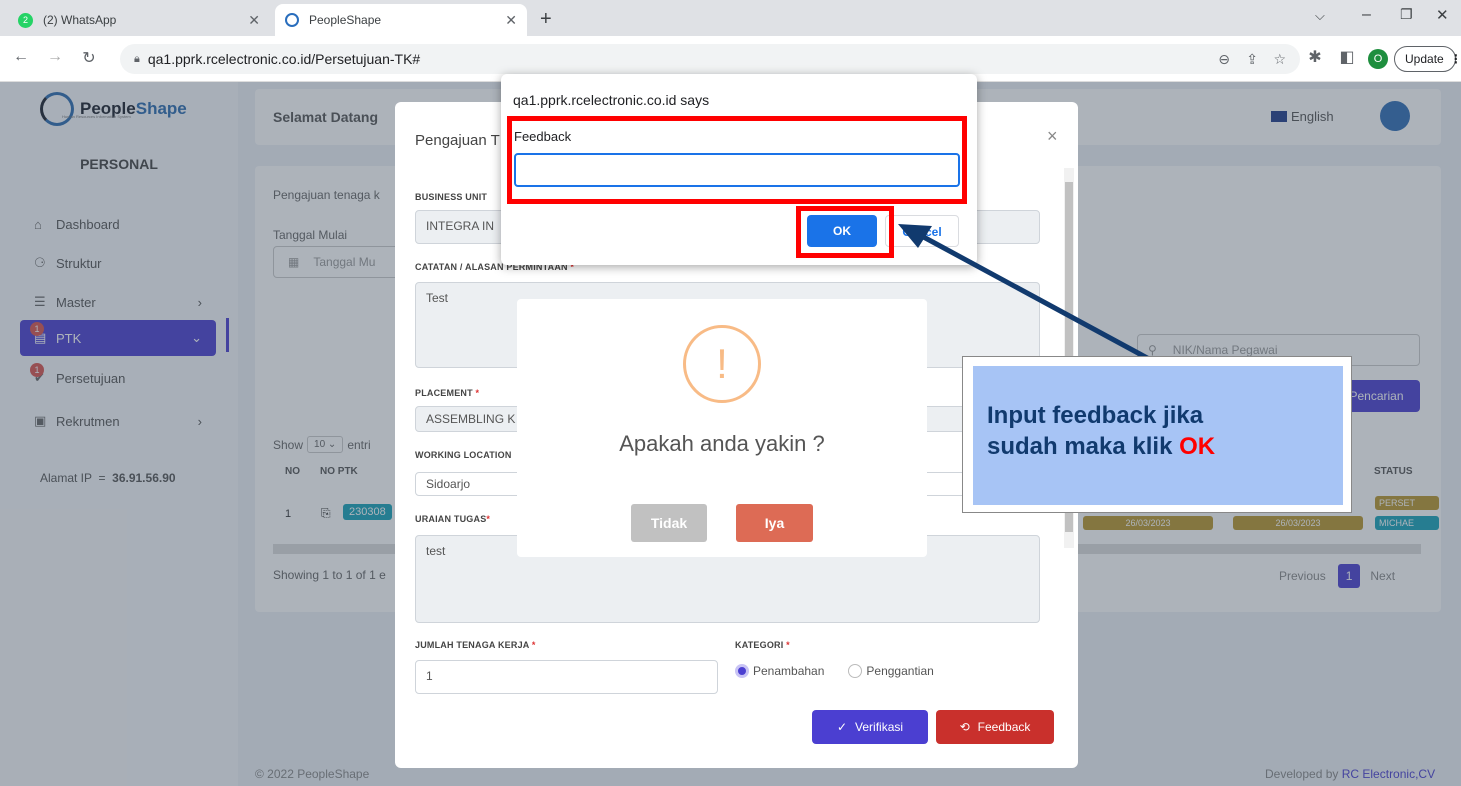 Image resolution: width=1461 pixels, height=786 pixels. I want to click on callout-line-2: sudah maka klik OK, so click(1157, 446).